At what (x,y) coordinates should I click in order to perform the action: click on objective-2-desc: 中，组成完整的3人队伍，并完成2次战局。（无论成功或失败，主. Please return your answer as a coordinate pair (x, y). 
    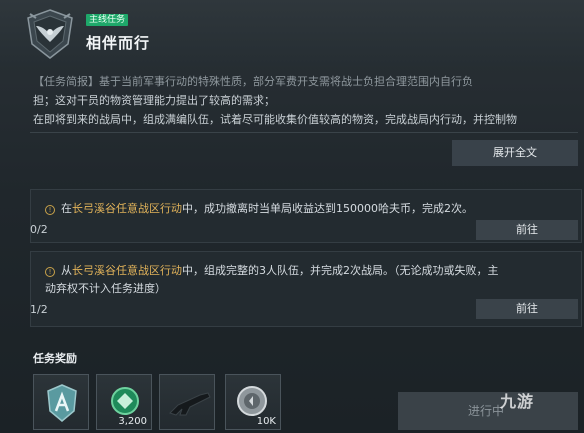
    Looking at the image, I should click on (340, 270).